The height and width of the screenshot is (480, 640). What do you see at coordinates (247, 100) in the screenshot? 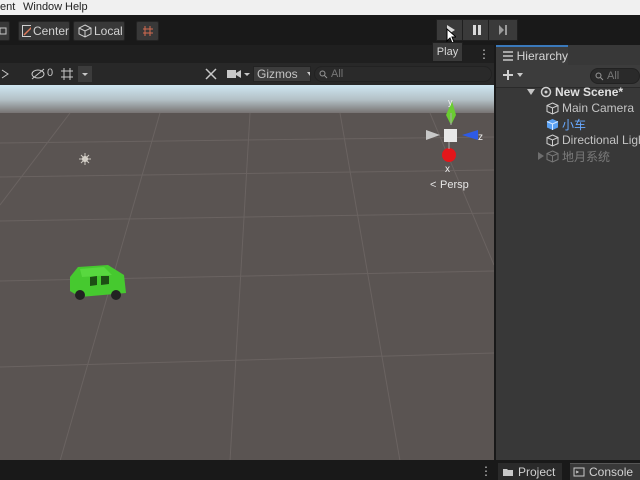
I see `sky` at bounding box center [247, 100].